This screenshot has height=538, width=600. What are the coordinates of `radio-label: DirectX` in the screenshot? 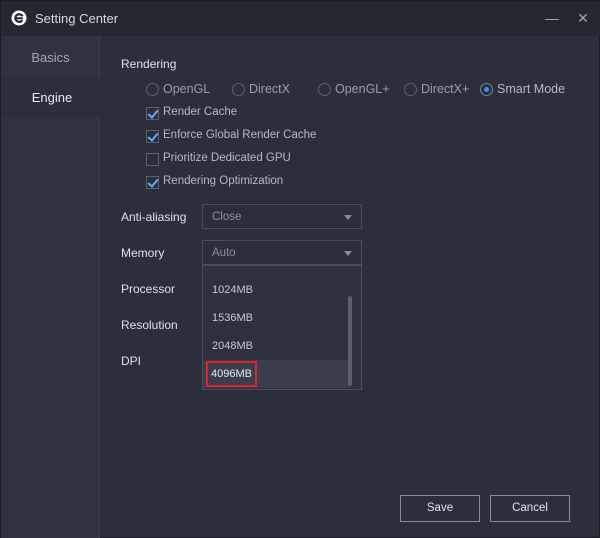 It's located at (269, 89).